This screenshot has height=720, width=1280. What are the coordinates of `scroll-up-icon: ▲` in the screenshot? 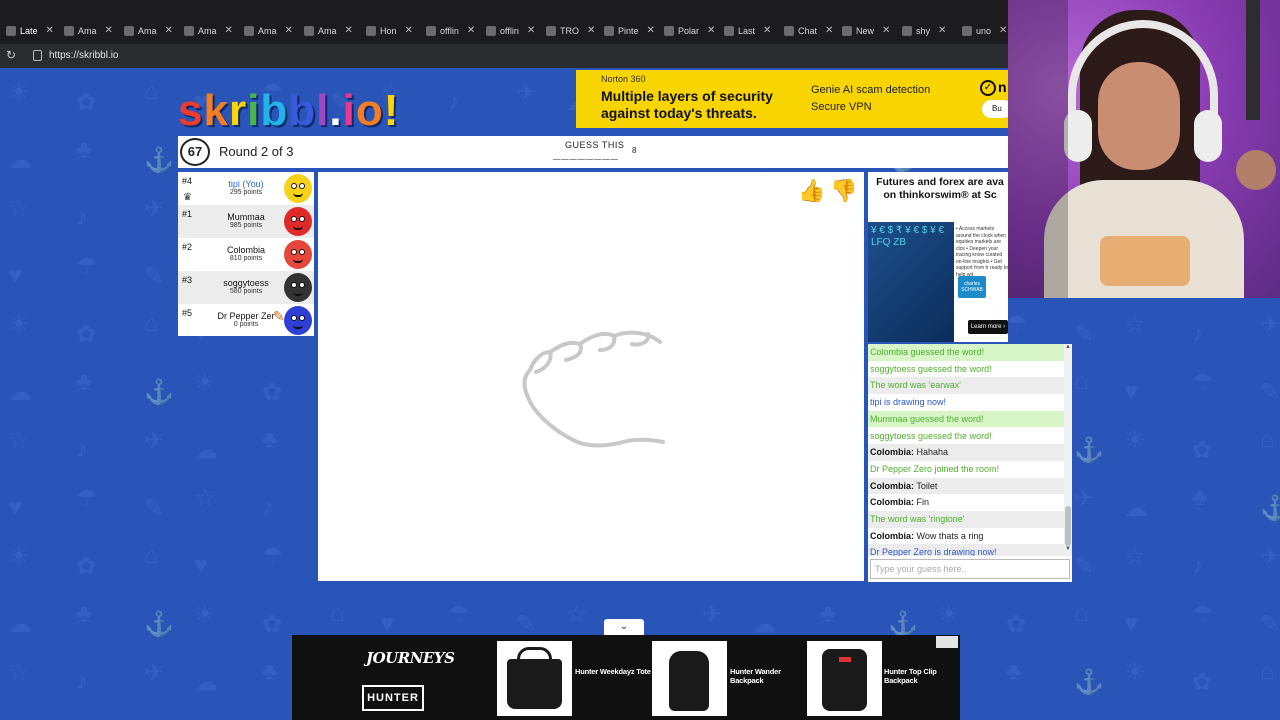 It's located at (1068, 347).